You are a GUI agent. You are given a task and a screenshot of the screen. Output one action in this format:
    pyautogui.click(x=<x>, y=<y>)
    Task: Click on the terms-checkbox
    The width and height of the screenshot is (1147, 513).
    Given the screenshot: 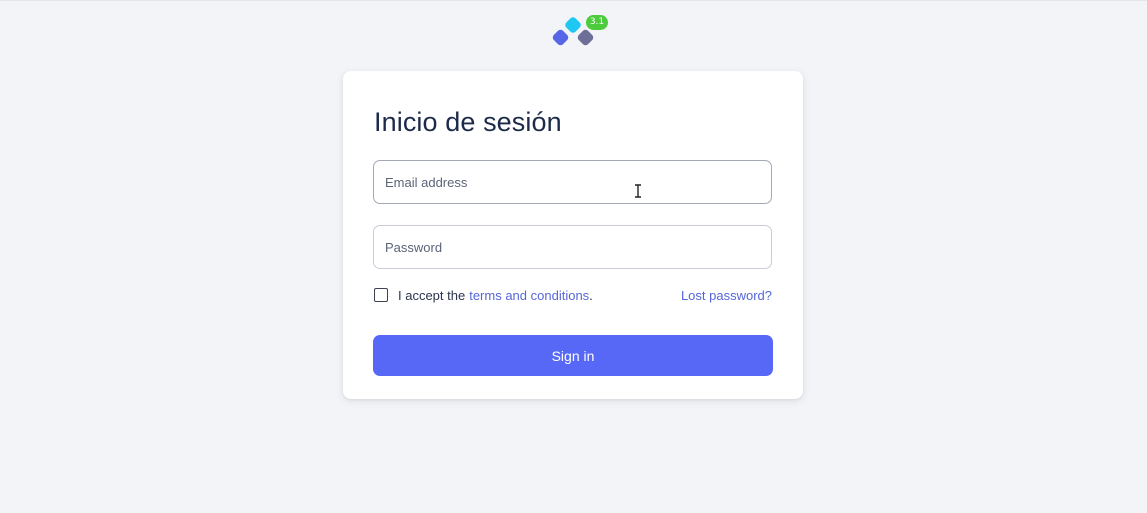 What is the action you would take?
    pyautogui.click(x=381, y=295)
    